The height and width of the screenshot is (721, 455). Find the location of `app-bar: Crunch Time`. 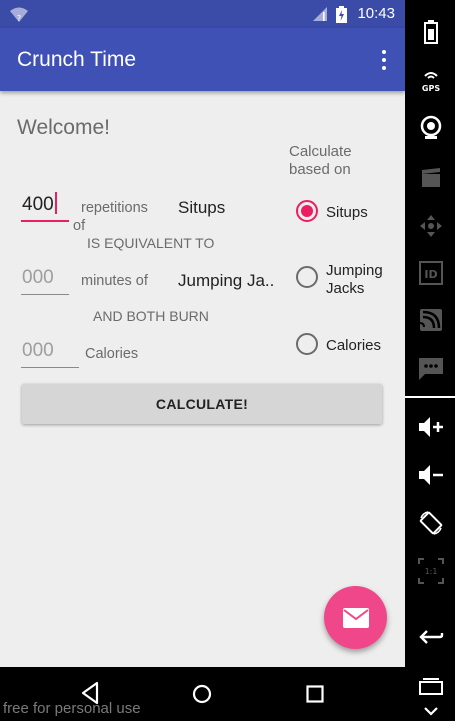

app-bar: Crunch Time is located at coordinates (202, 59).